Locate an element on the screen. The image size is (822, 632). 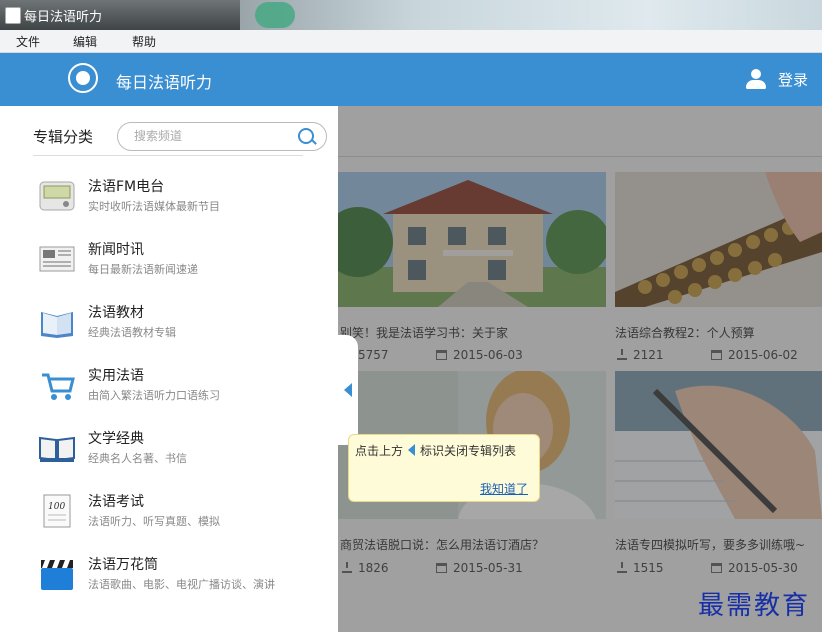
category-subtitle: 实时收听法语媒体最新节目 is located at coordinates (154, 206).